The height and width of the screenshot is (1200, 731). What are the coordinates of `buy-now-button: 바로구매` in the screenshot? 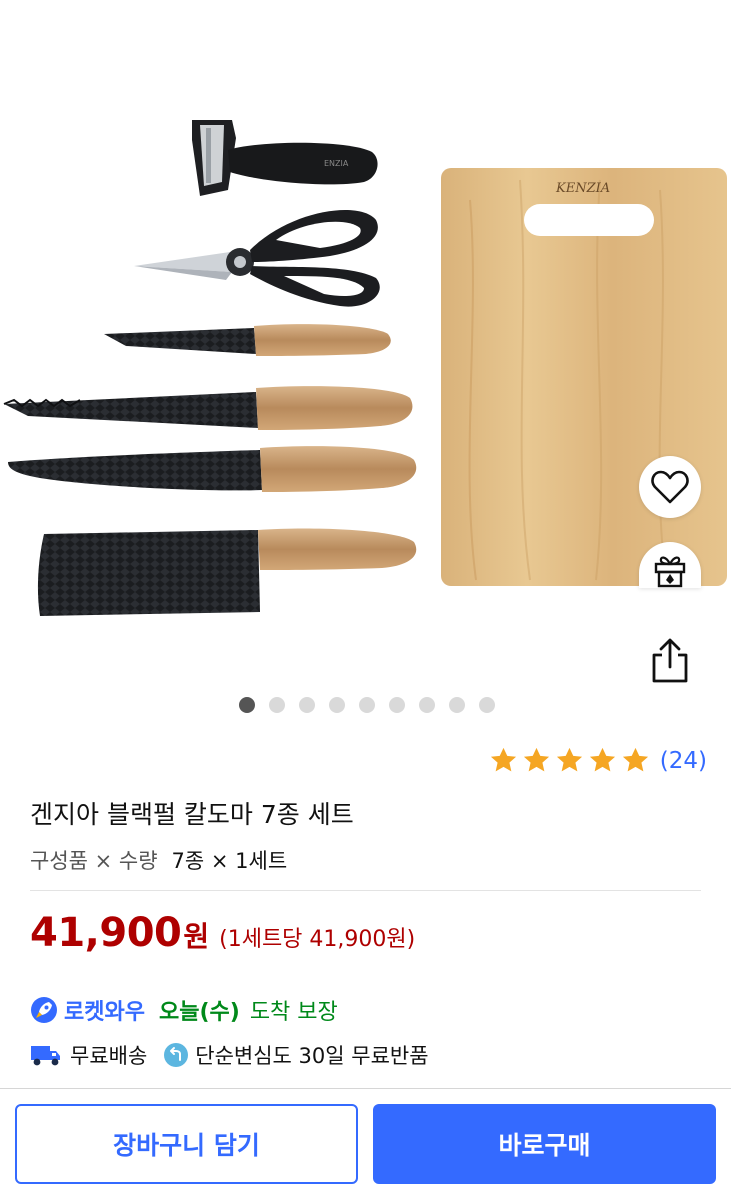 It's located at (544, 1144).